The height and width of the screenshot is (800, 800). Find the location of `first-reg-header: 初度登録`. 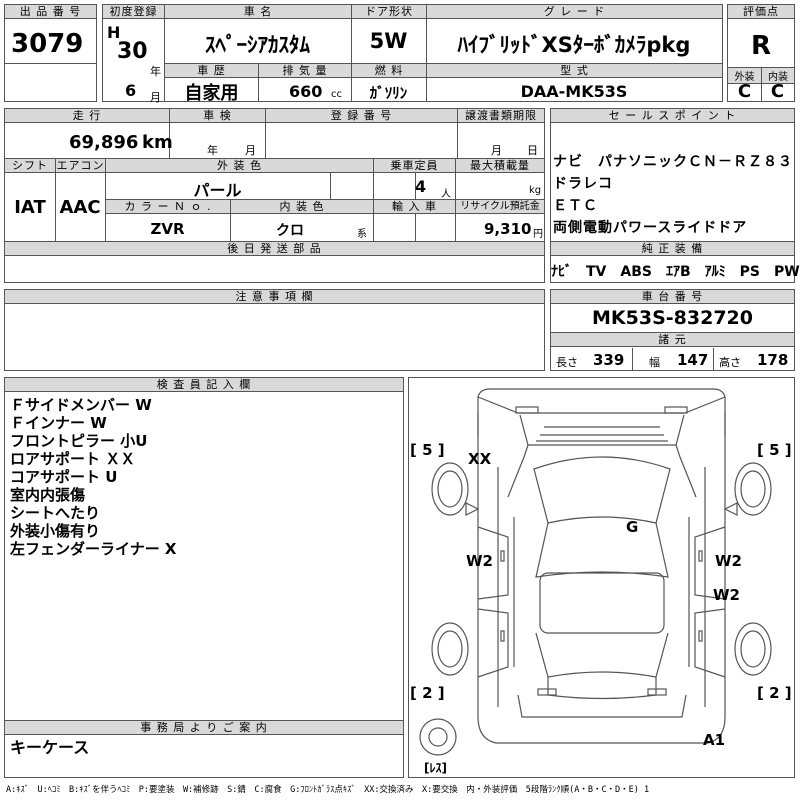

first-reg-header: 初度登録 is located at coordinates (133, 12).